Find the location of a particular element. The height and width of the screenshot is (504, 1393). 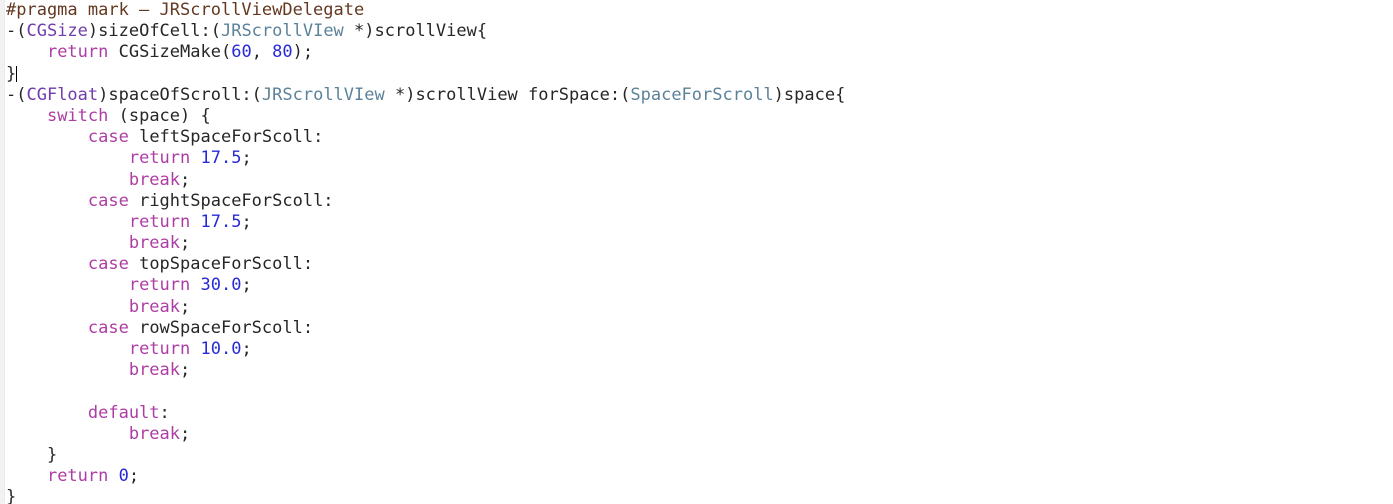

code-line: switch (space) { is located at coordinates (696, 116).